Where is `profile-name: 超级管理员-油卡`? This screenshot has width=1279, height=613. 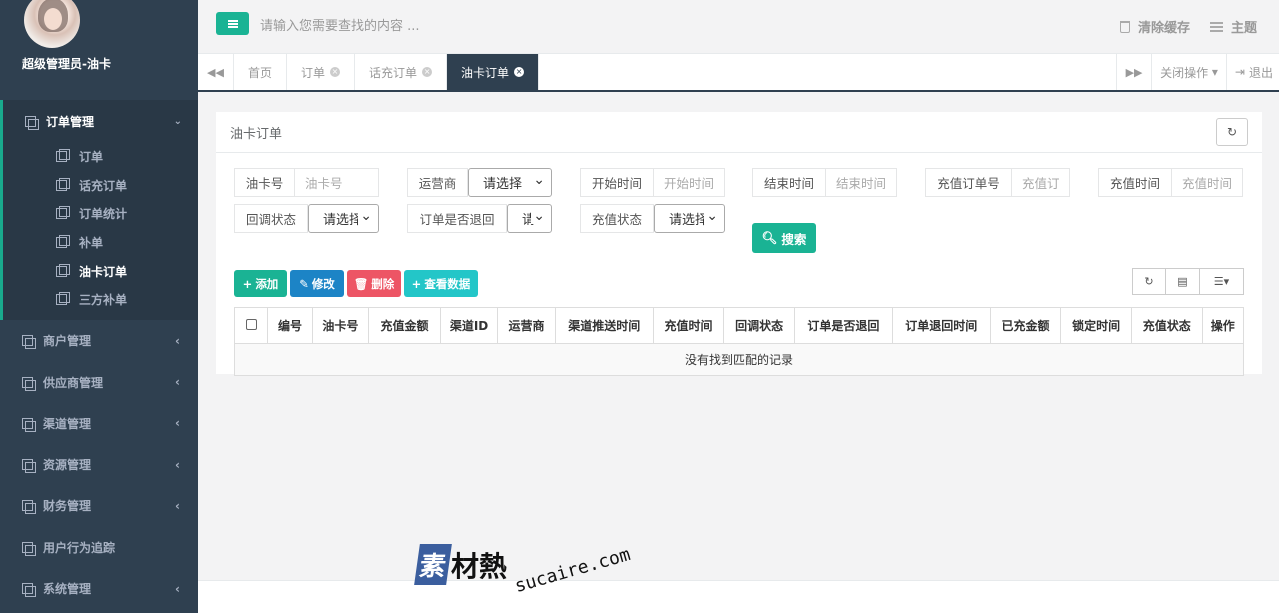 profile-name: 超级管理员-油卡 is located at coordinates (66, 63).